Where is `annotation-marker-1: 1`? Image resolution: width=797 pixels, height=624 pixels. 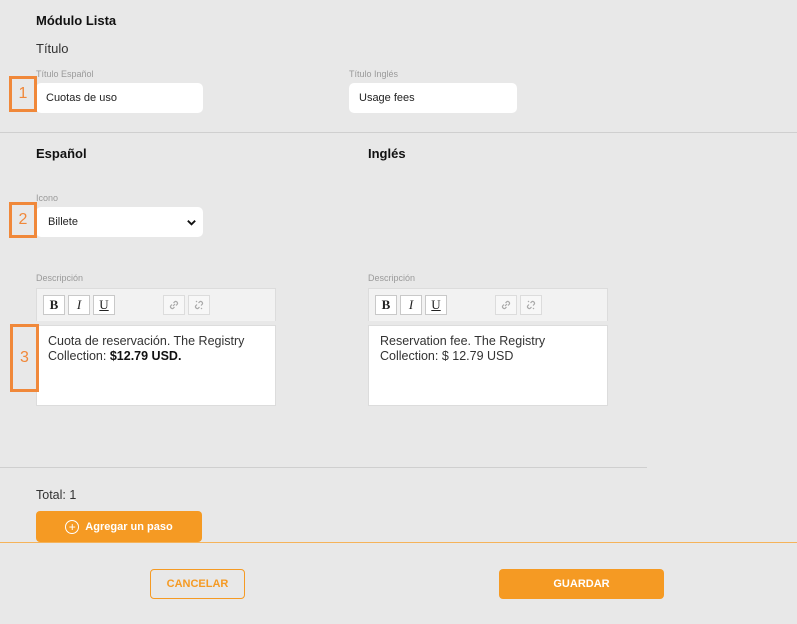 annotation-marker-1: 1 is located at coordinates (23, 94).